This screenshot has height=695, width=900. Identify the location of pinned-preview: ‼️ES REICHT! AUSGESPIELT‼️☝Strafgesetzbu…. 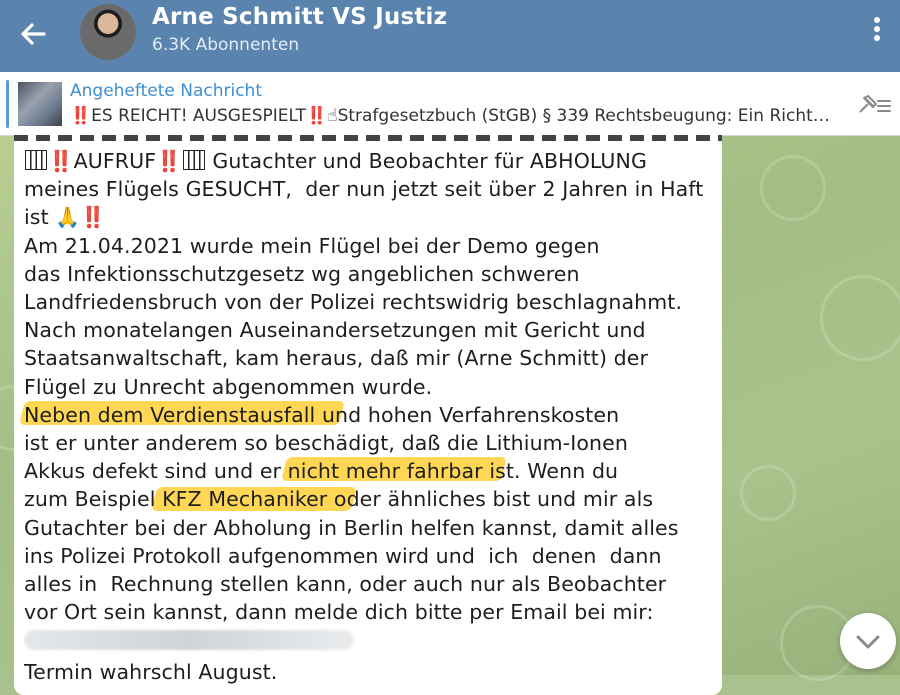
(455, 116).